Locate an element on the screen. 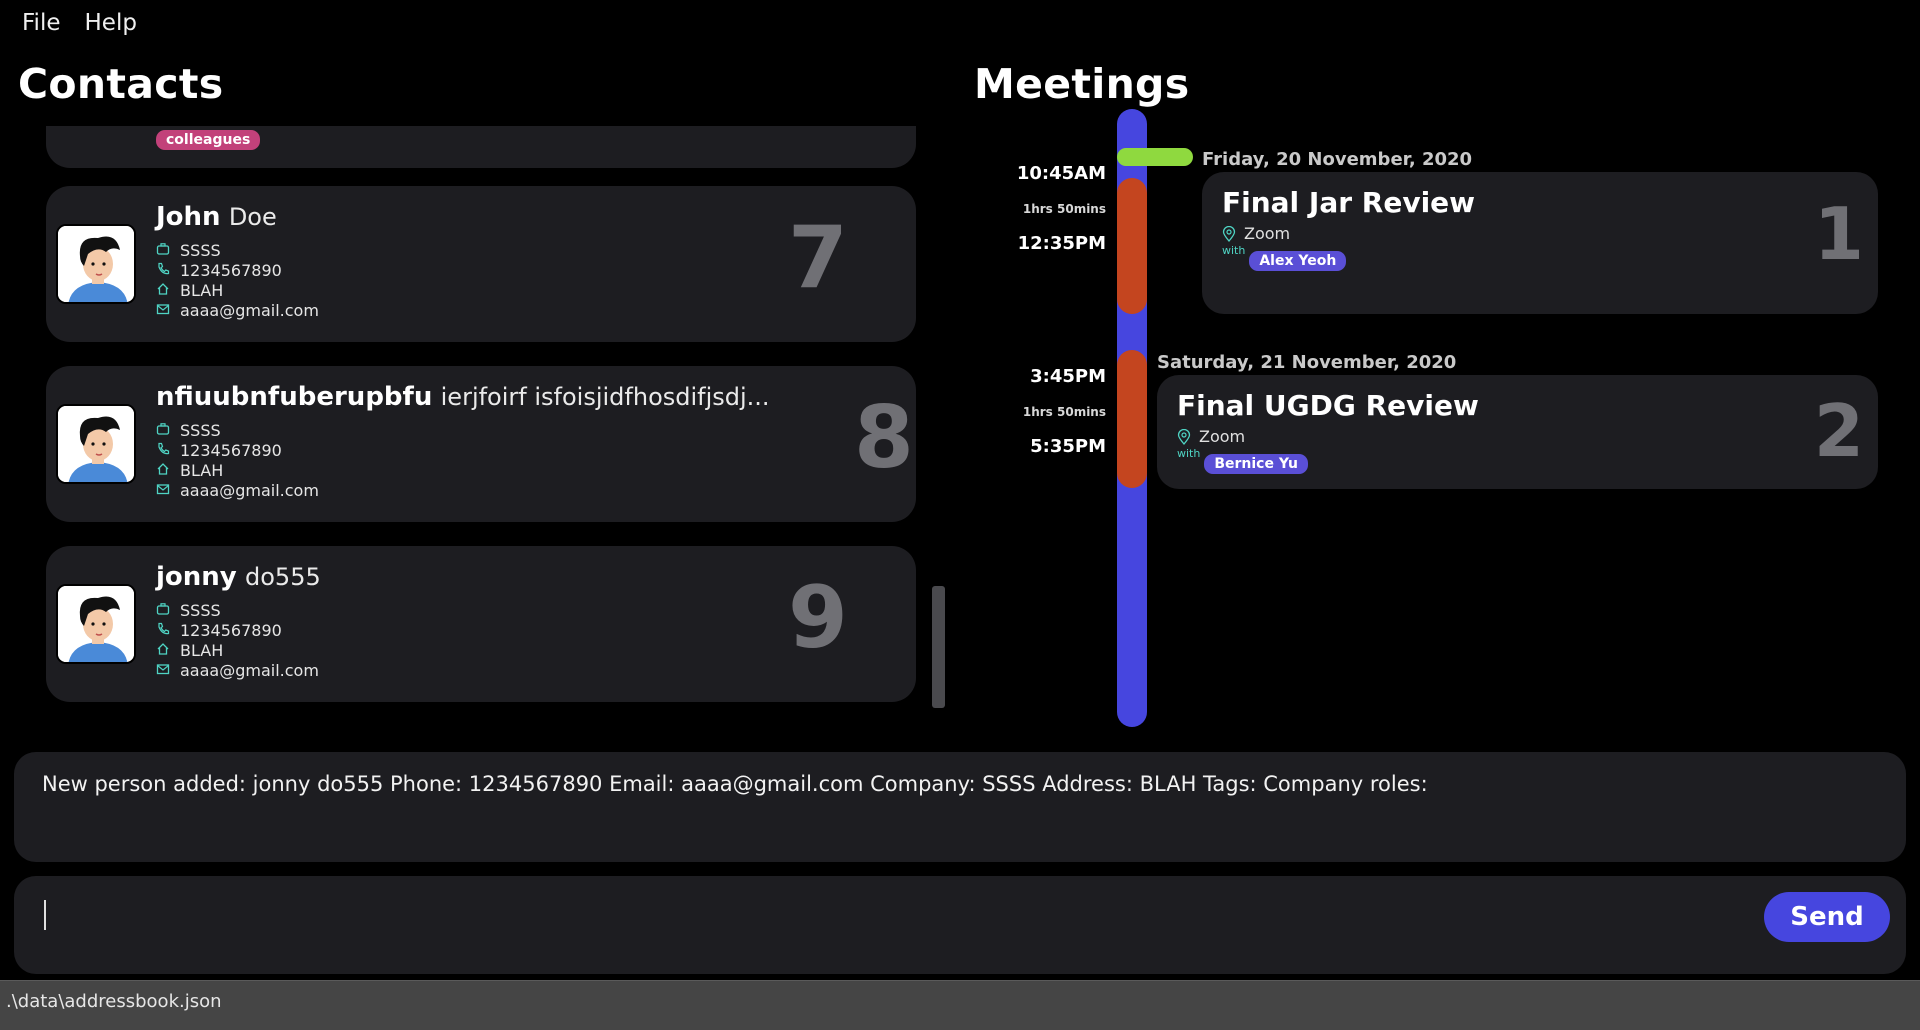  meeting-participants: with Alex Yeoh is located at coordinates (1284, 257).